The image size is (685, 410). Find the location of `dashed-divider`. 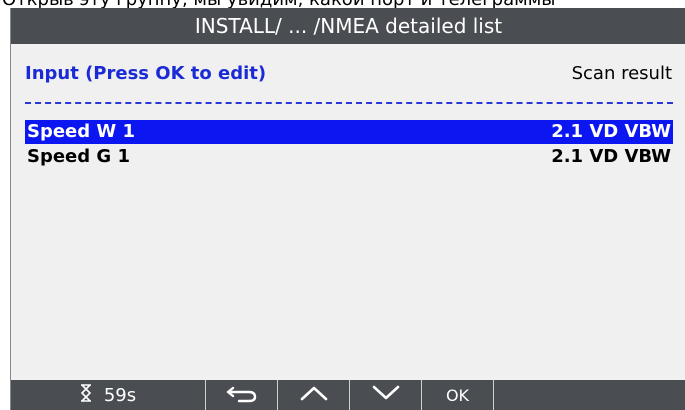

dashed-divider is located at coordinates (349, 103).